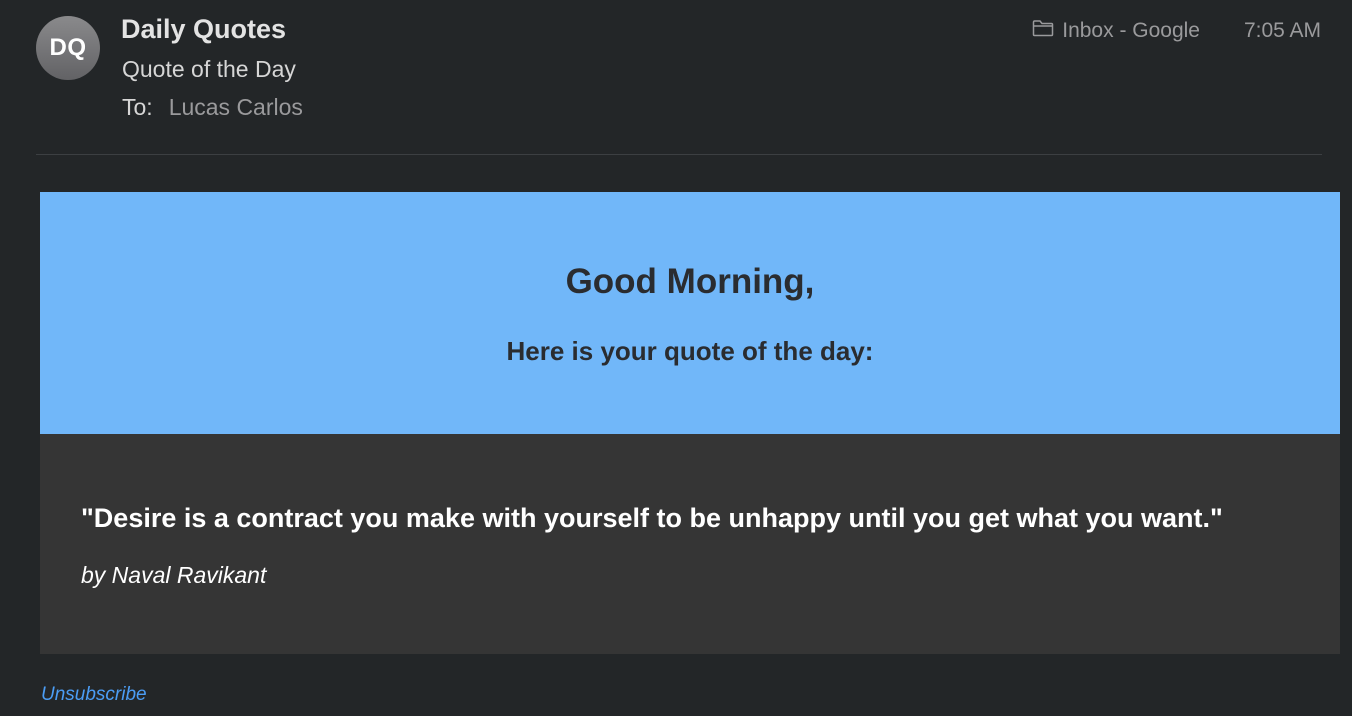 The height and width of the screenshot is (716, 1352). Describe the element at coordinates (94, 695) in the screenshot. I see `unsubscribe-link: Unsubscribe` at that location.